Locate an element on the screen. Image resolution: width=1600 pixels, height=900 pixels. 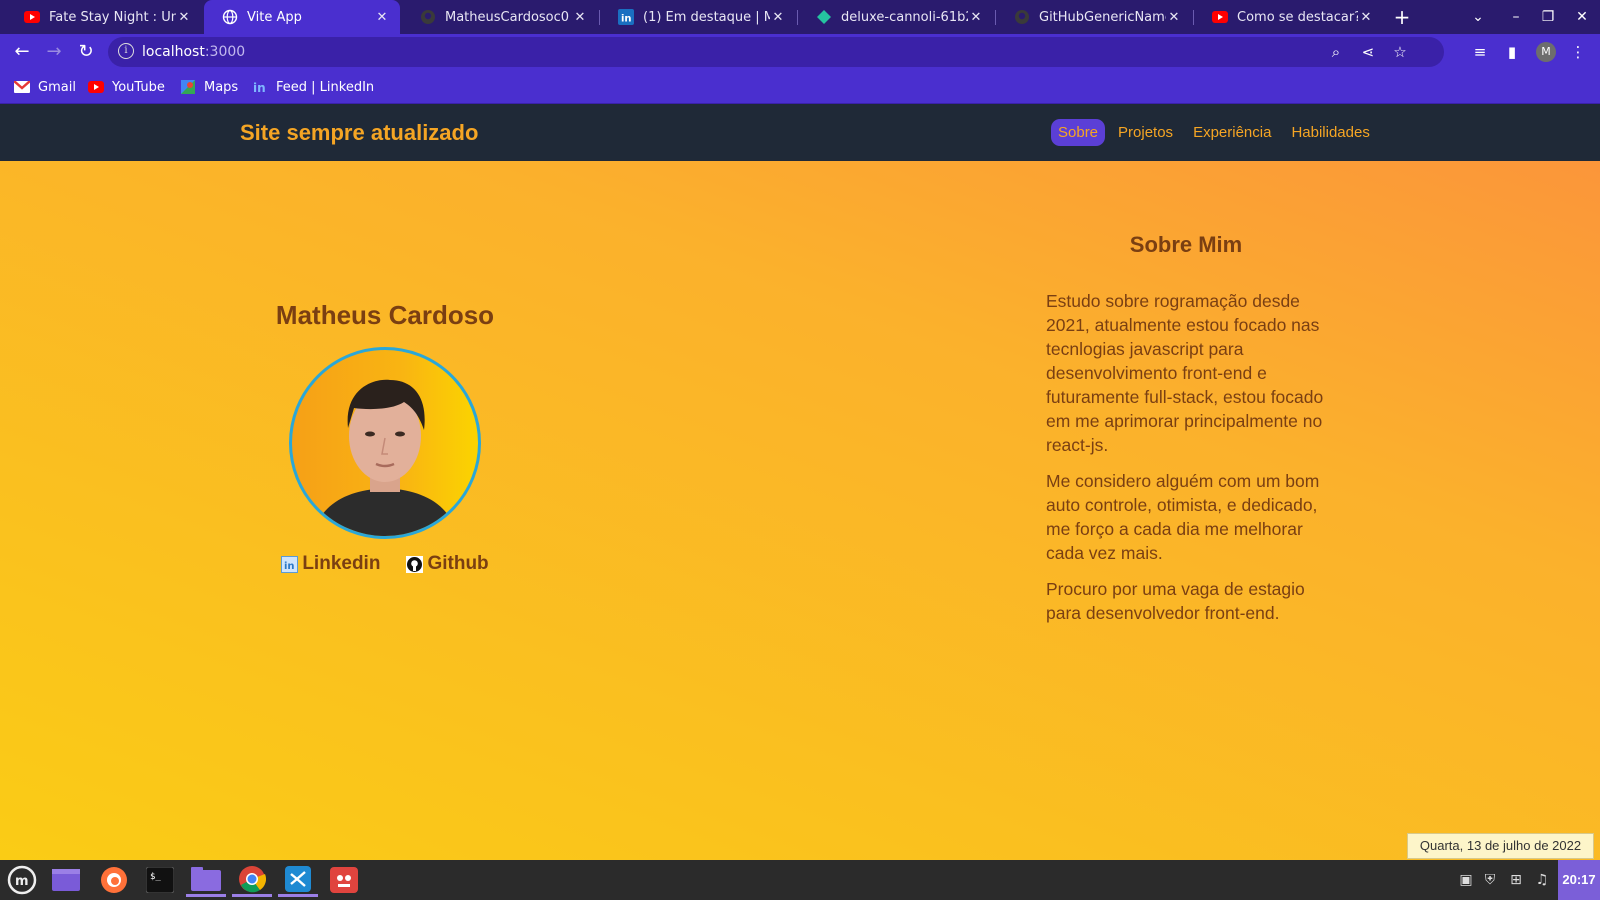
bookmark-label: YouTube is located at coordinates (138, 87).